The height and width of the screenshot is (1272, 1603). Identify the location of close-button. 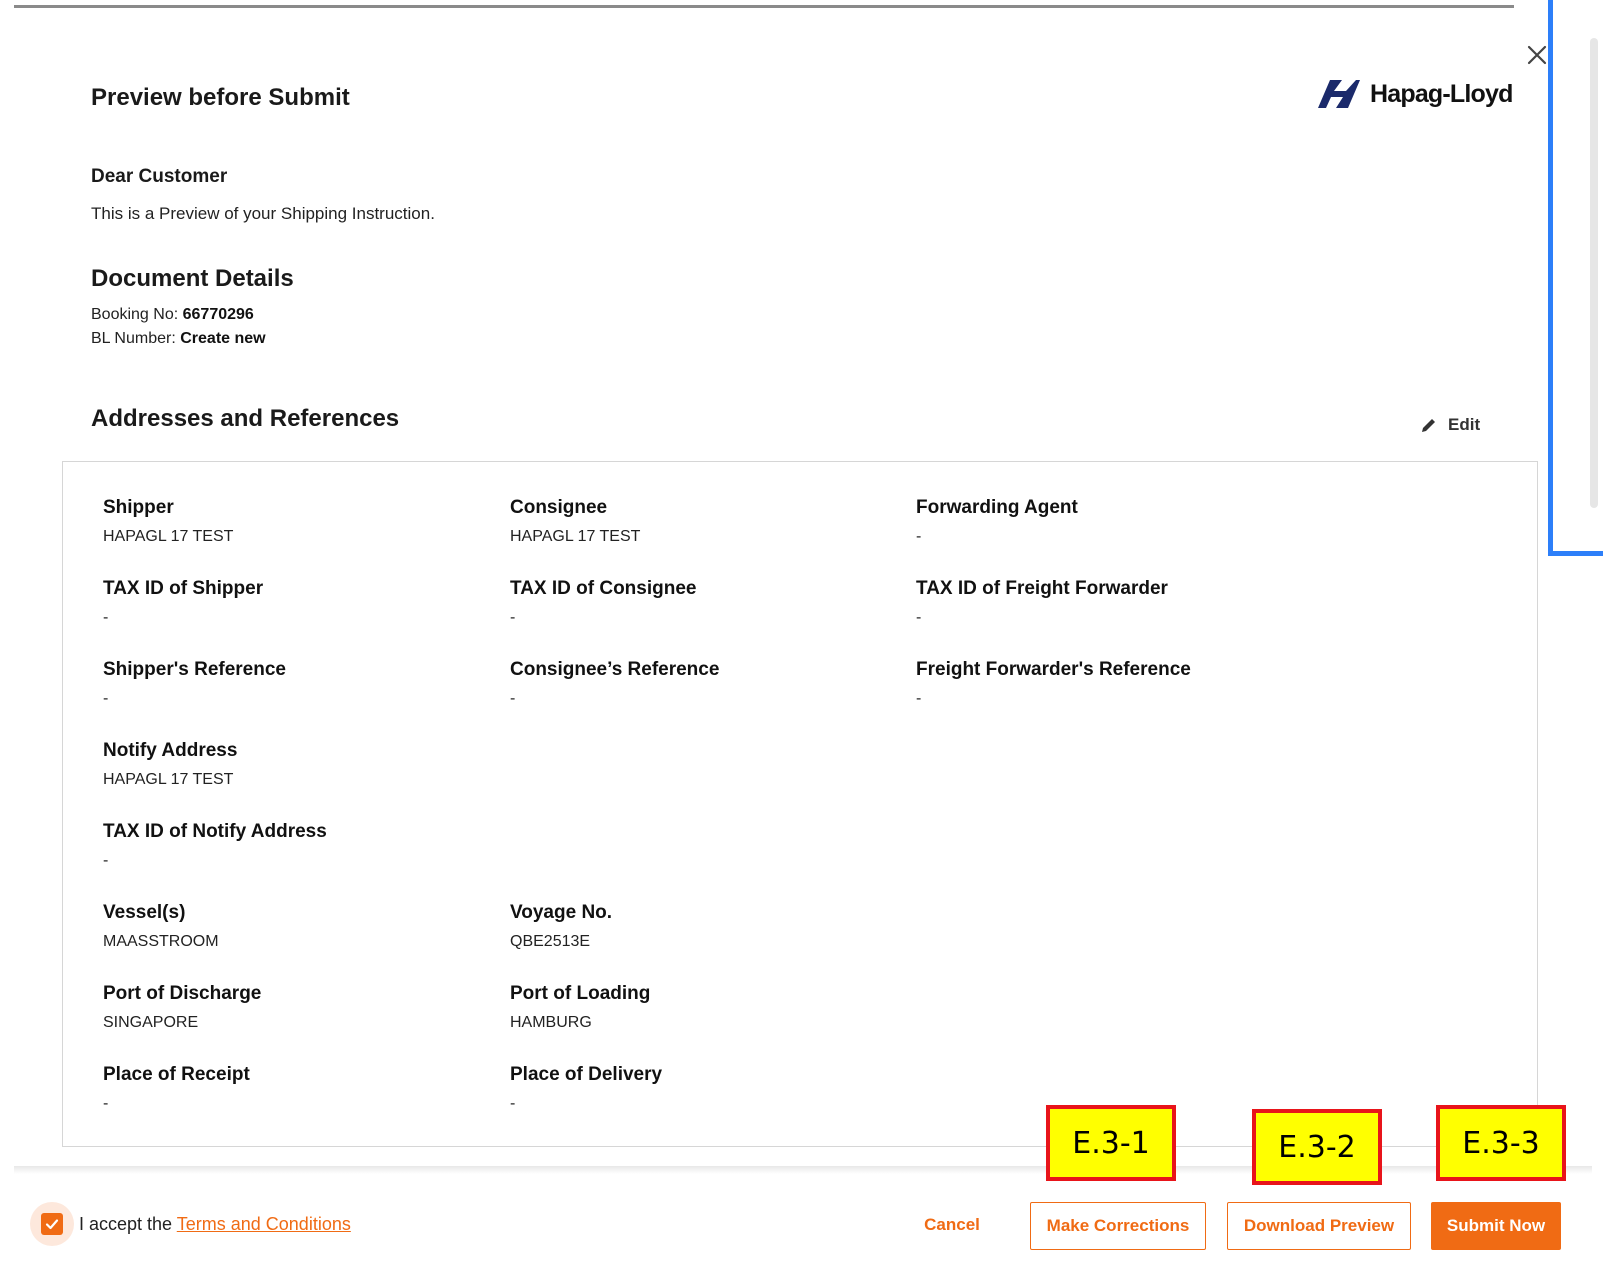
(1537, 55).